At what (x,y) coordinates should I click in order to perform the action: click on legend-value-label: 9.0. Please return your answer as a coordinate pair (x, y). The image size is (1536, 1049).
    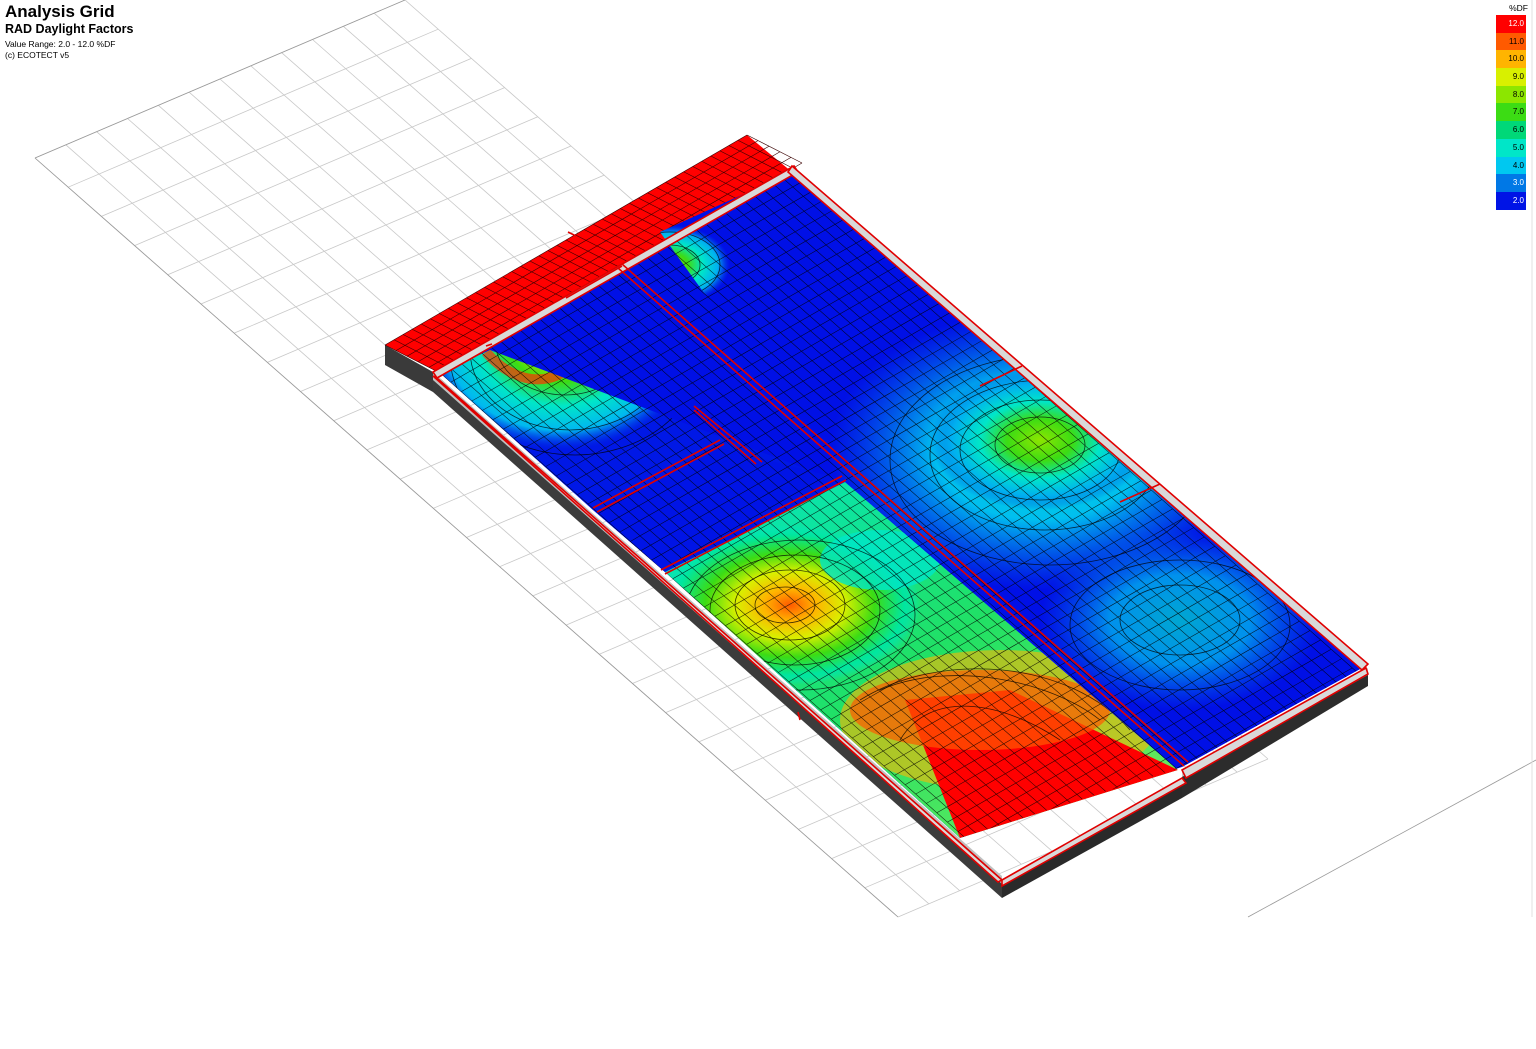
    Looking at the image, I should click on (1518, 77).